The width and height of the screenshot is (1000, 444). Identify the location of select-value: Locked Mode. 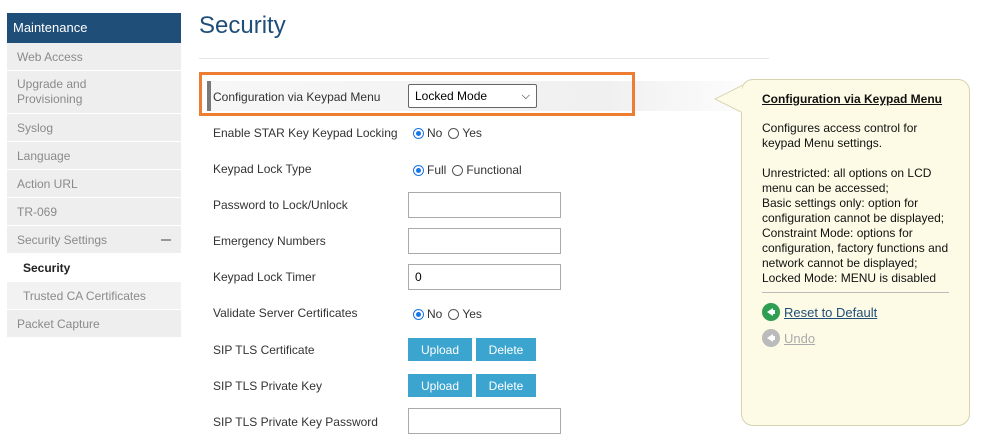
(451, 96).